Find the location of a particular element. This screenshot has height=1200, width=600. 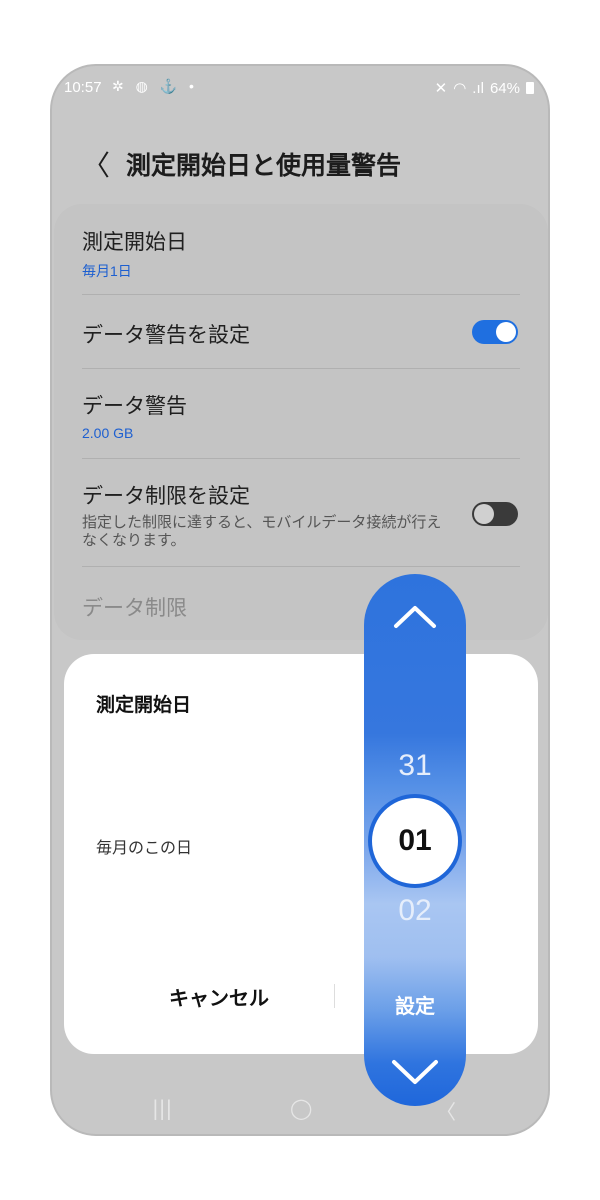

notification-icons: ✲ ◍ ⚓ • is located at coordinates (155, 86).